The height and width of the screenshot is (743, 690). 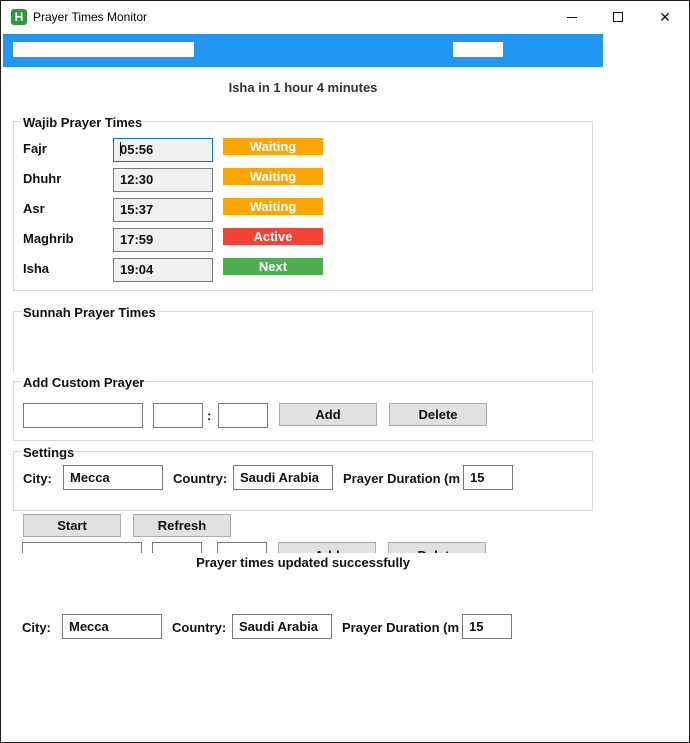 What do you see at coordinates (35, 148) in the screenshot?
I see `prayer-name-fajr: Fajr` at bounding box center [35, 148].